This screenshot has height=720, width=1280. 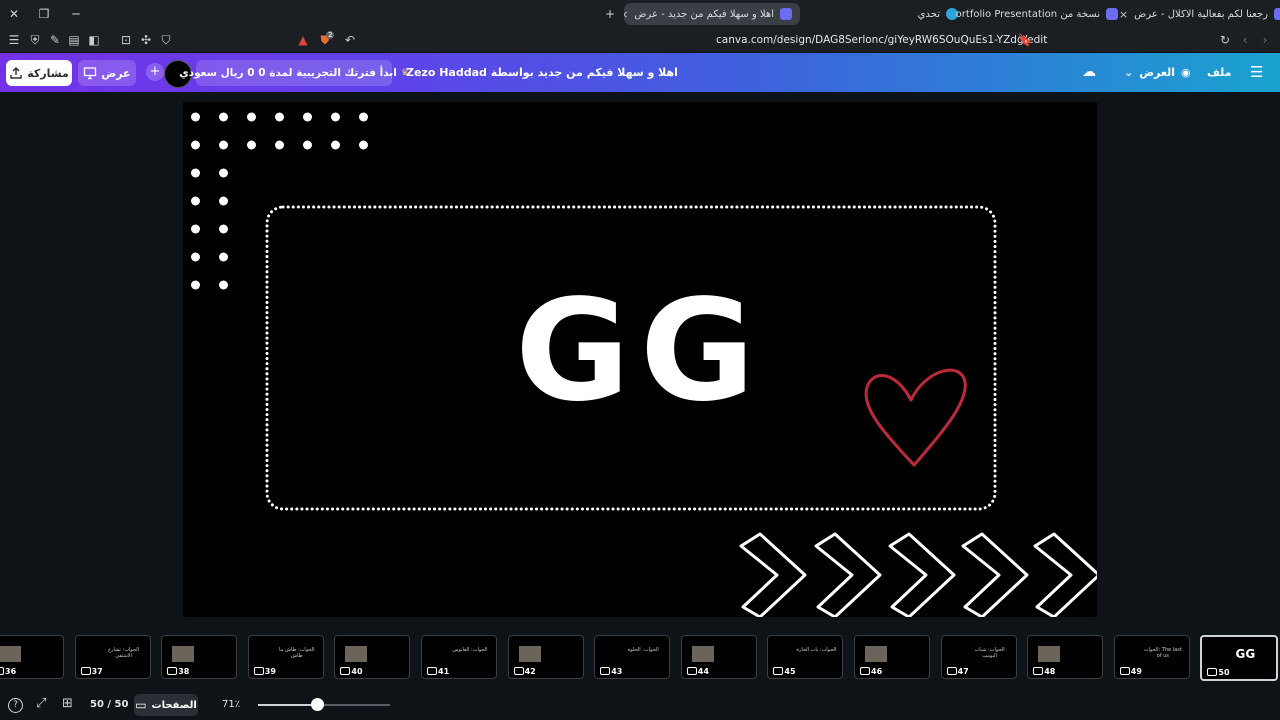 What do you see at coordinates (74, 40) in the screenshot?
I see `tabs-icon: ▤` at bounding box center [74, 40].